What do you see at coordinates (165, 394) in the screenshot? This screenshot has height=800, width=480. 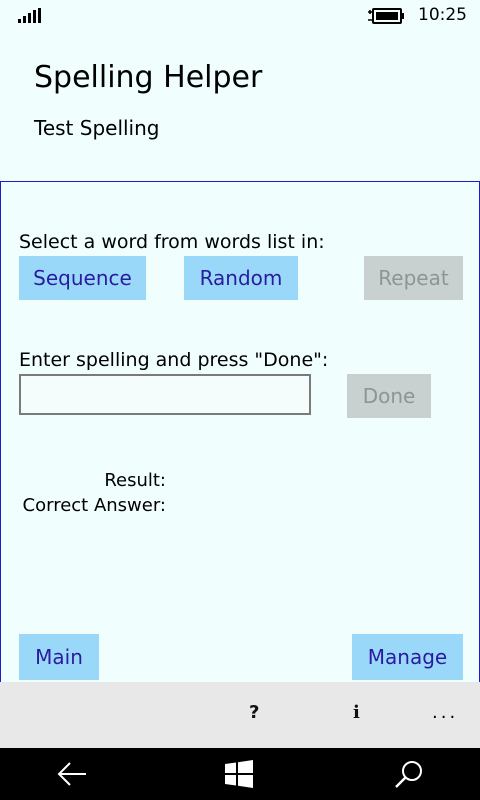 I see `spelling-input` at bounding box center [165, 394].